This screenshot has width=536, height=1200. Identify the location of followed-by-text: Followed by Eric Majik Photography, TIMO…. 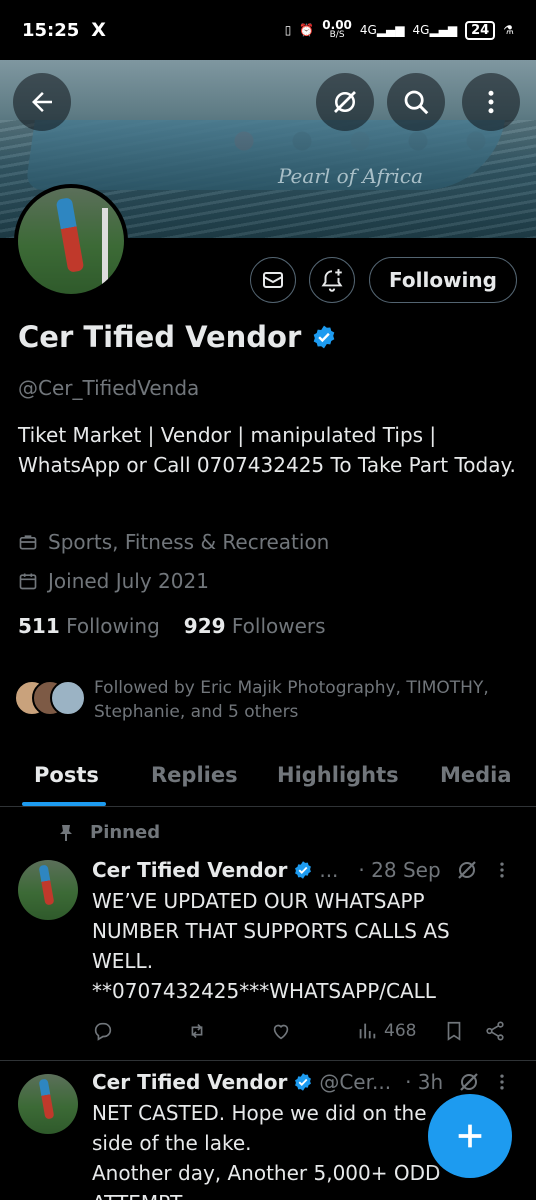
(291, 700).